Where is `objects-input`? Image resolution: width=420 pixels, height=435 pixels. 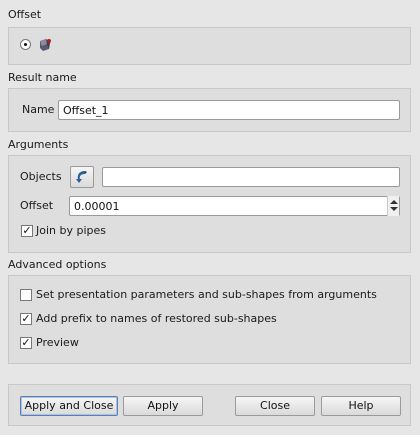 objects-input is located at coordinates (251, 177).